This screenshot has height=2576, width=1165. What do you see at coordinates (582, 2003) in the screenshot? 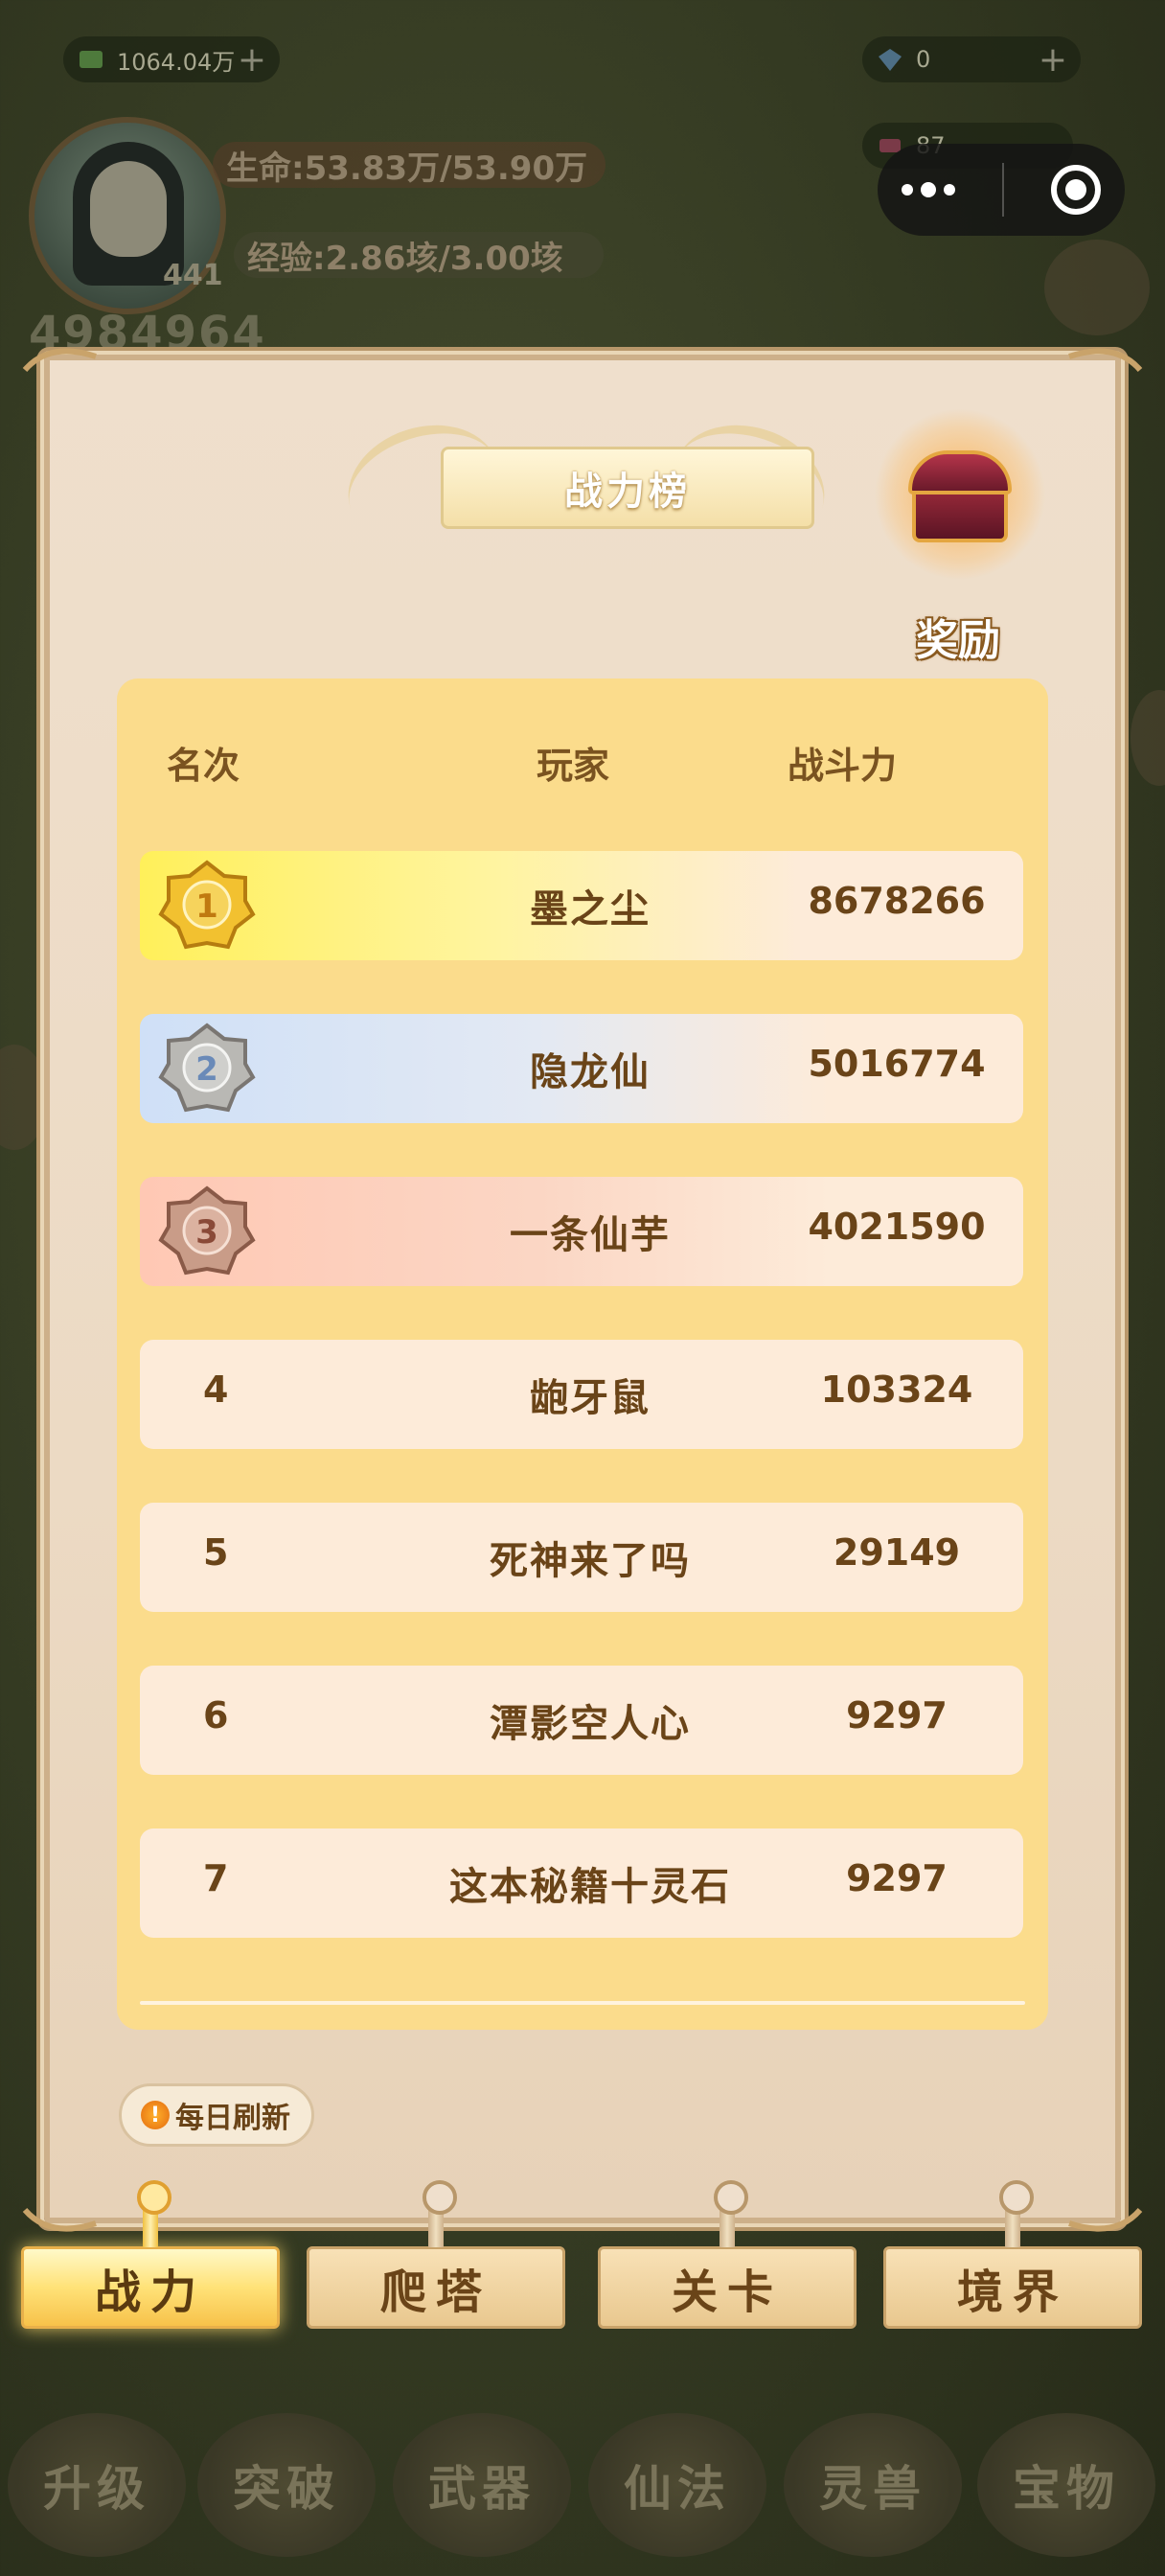
I see `list-scroll-edge` at bounding box center [582, 2003].